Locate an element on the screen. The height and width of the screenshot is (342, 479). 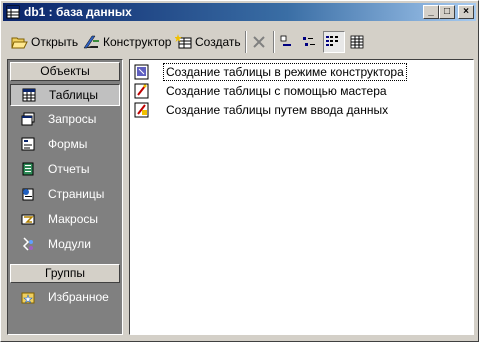
close-button: × is located at coordinates (466, 12).